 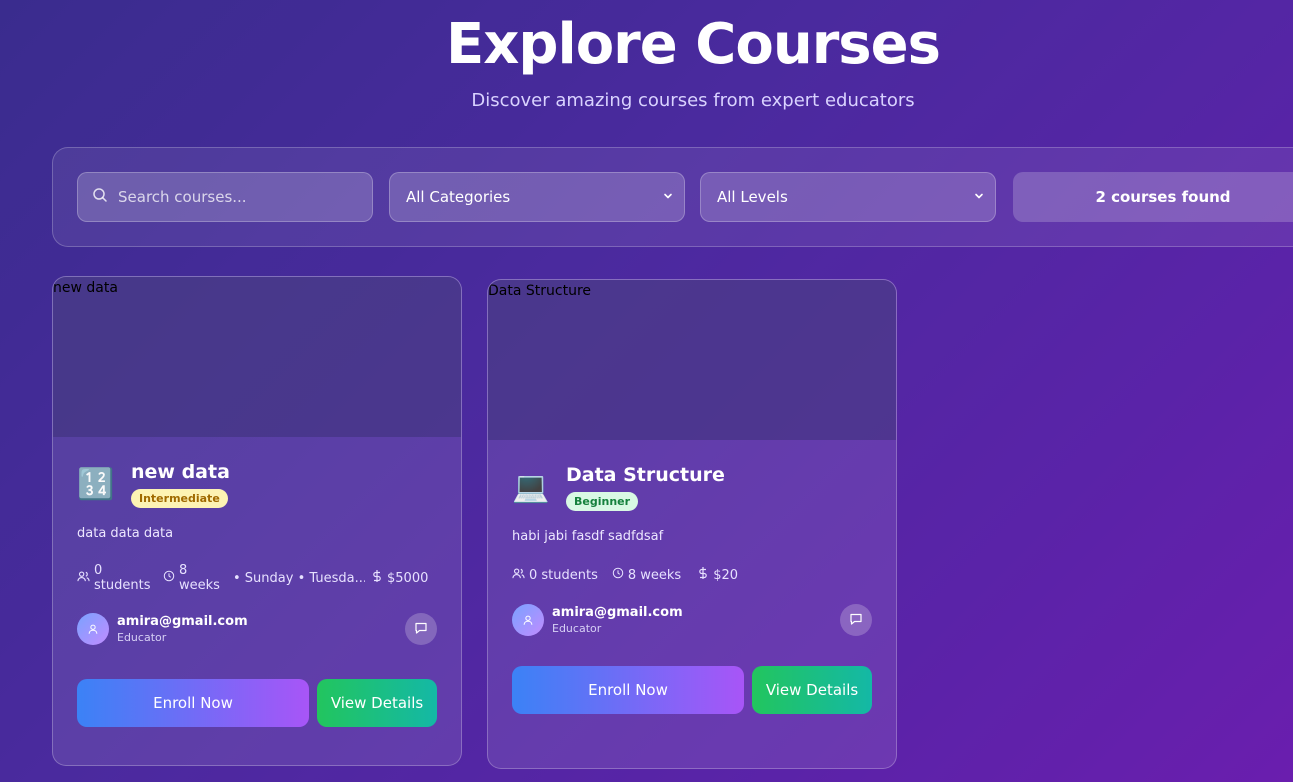 What do you see at coordinates (100, 197) in the screenshot?
I see `search-icon` at bounding box center [100, 197].